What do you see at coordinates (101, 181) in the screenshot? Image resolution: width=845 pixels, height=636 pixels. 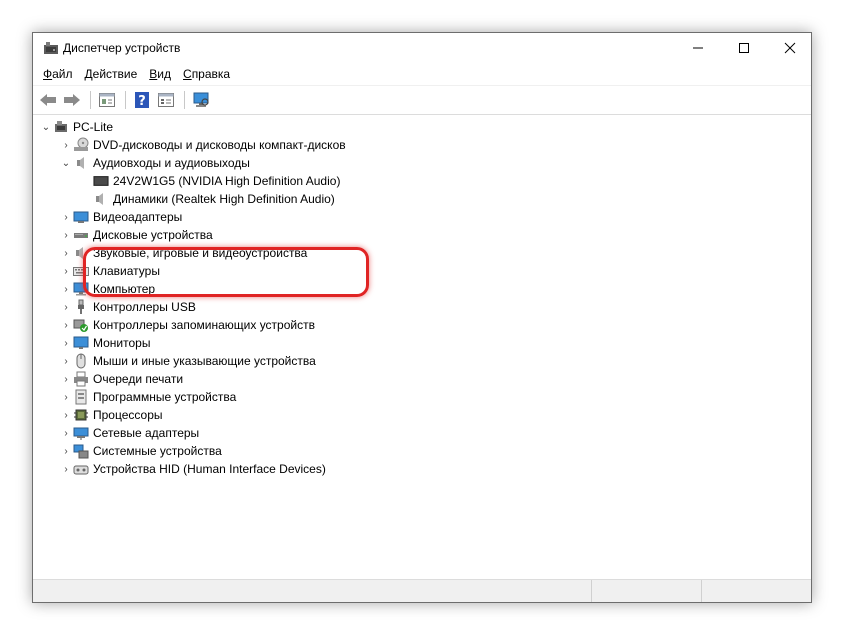 I see `monitor-audio-icon` at bounding box center [101, 181].